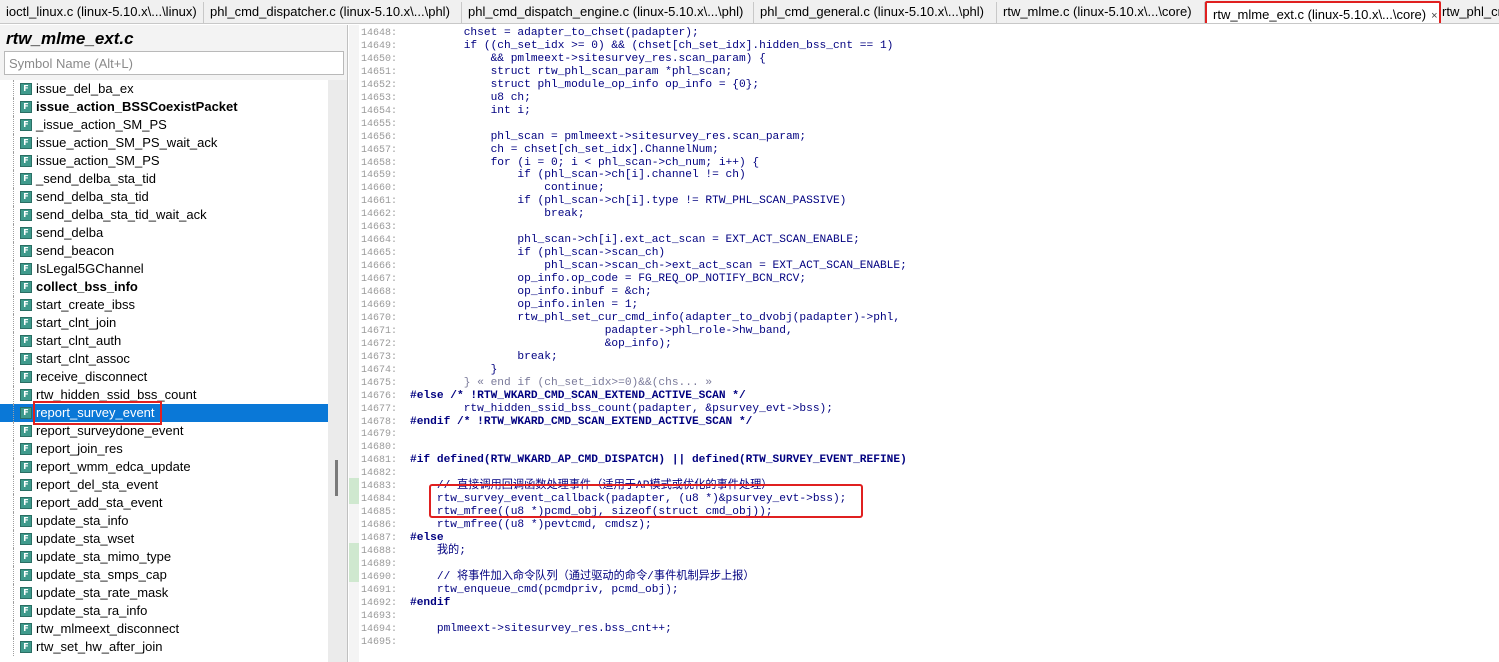 This screenshot has width=1499, height=662. What do you see at coordinates (164, 269) in the screenshot?
I see `symbol-item: F IsLegal5GChannel` at bounding box center [164, 269].